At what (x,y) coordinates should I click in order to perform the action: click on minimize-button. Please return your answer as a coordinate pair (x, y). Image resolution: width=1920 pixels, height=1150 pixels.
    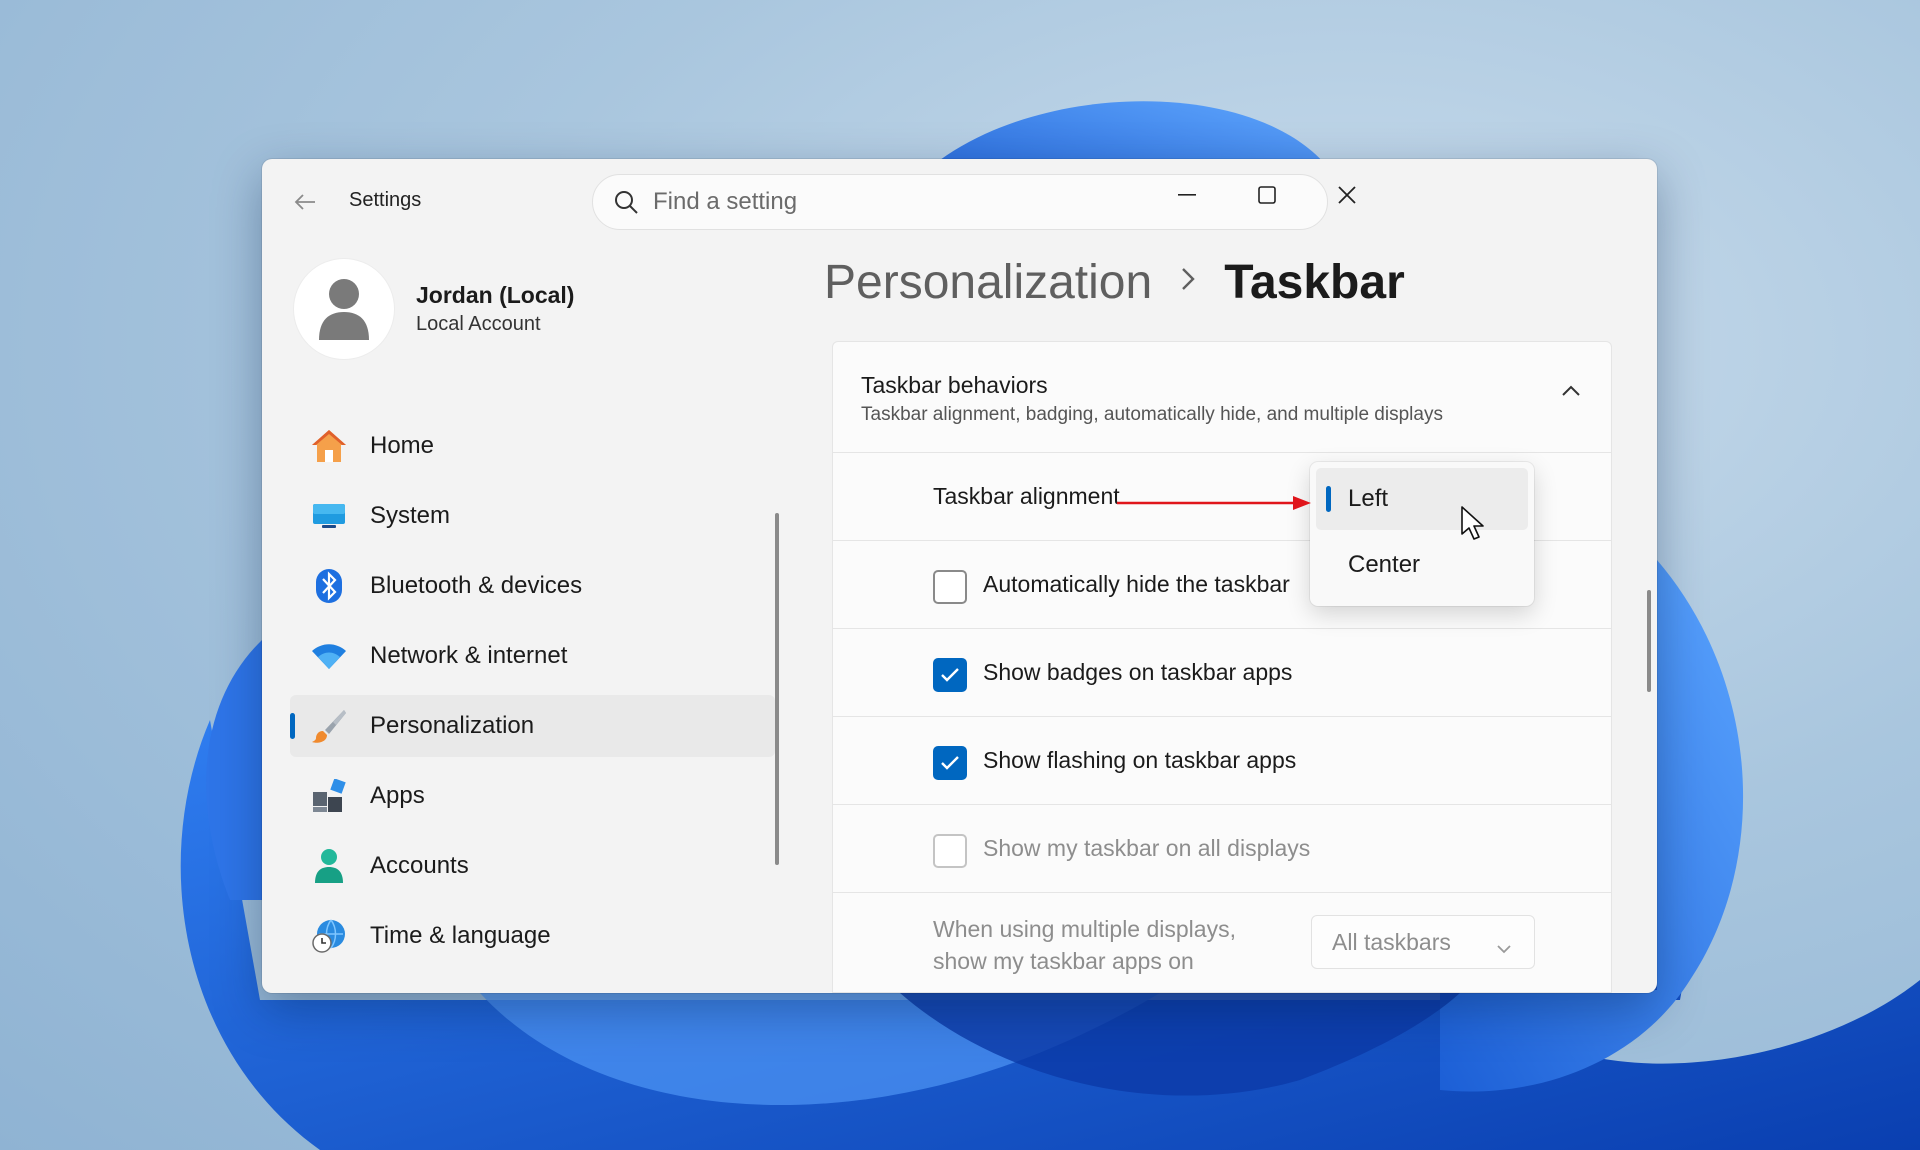
    Looking at the image, I should click on (1187, 195).